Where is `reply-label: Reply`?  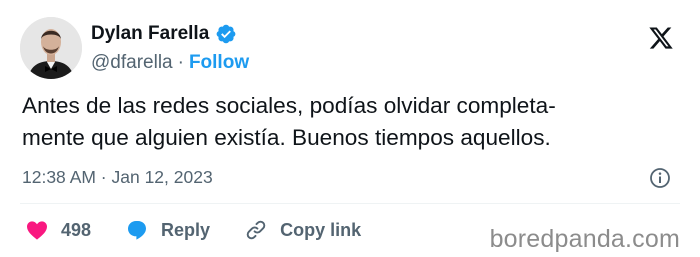
reply-label: Reply is located at coordinates (186, 229).